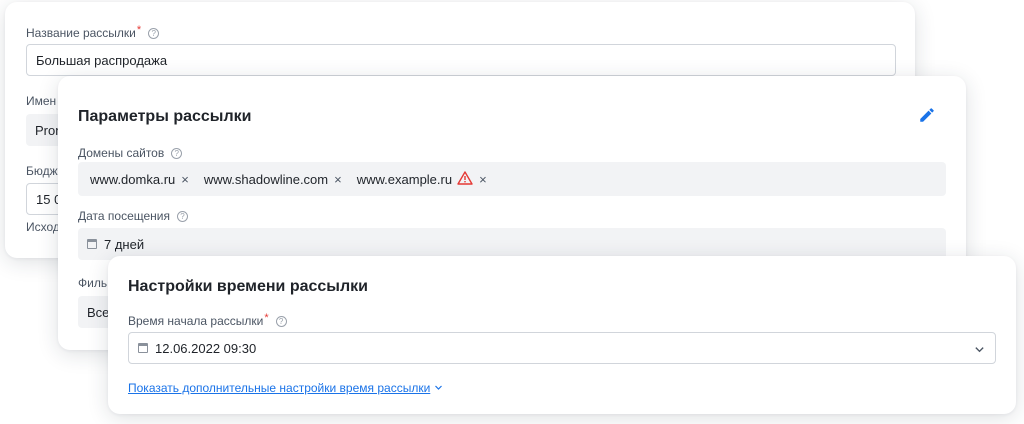 This screenshot has width=1024, height=424. Describe the element at coordinates (93, 32) in the screenshot. I see `campaign-name-label: Название рассылки * ?` at that location.